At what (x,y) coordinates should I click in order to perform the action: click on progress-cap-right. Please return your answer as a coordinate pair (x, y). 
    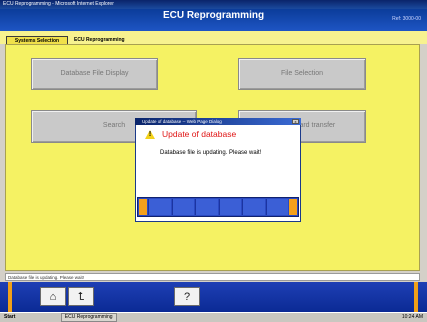
    Looking at the image, I should click on (293, 207).